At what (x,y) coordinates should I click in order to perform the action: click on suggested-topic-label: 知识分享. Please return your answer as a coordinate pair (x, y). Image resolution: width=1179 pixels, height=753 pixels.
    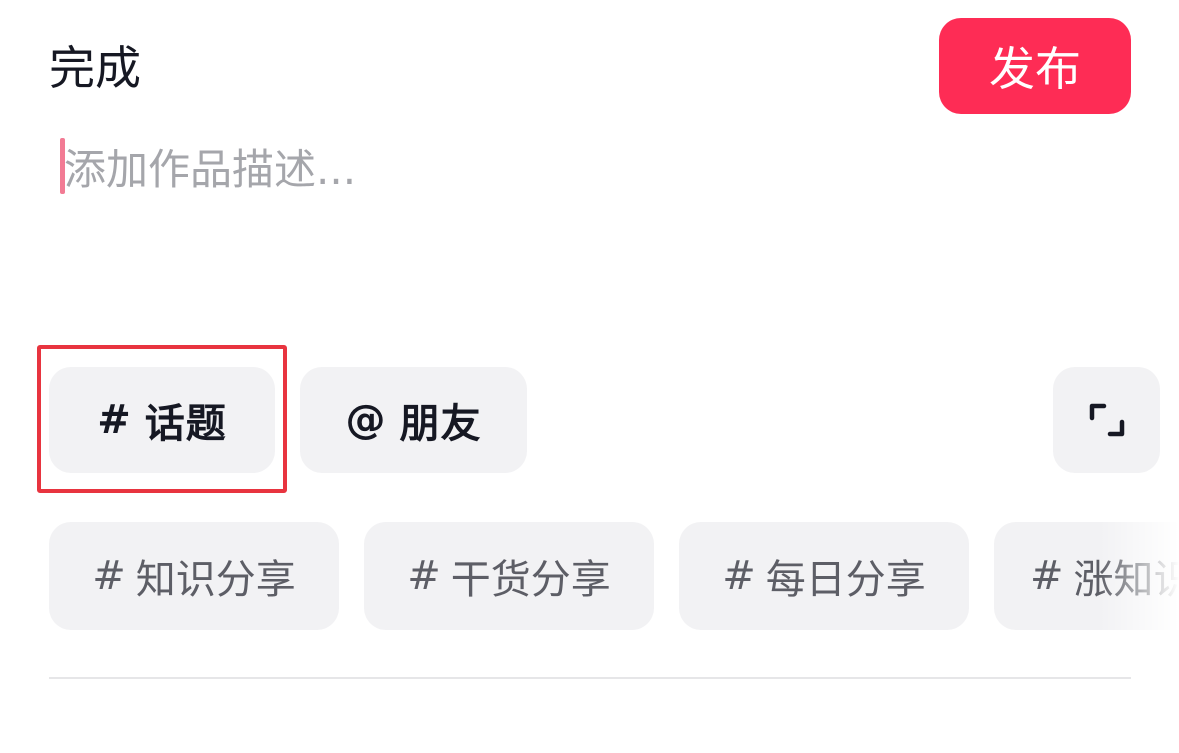
    Looking at the image, I should click on (215, 580).